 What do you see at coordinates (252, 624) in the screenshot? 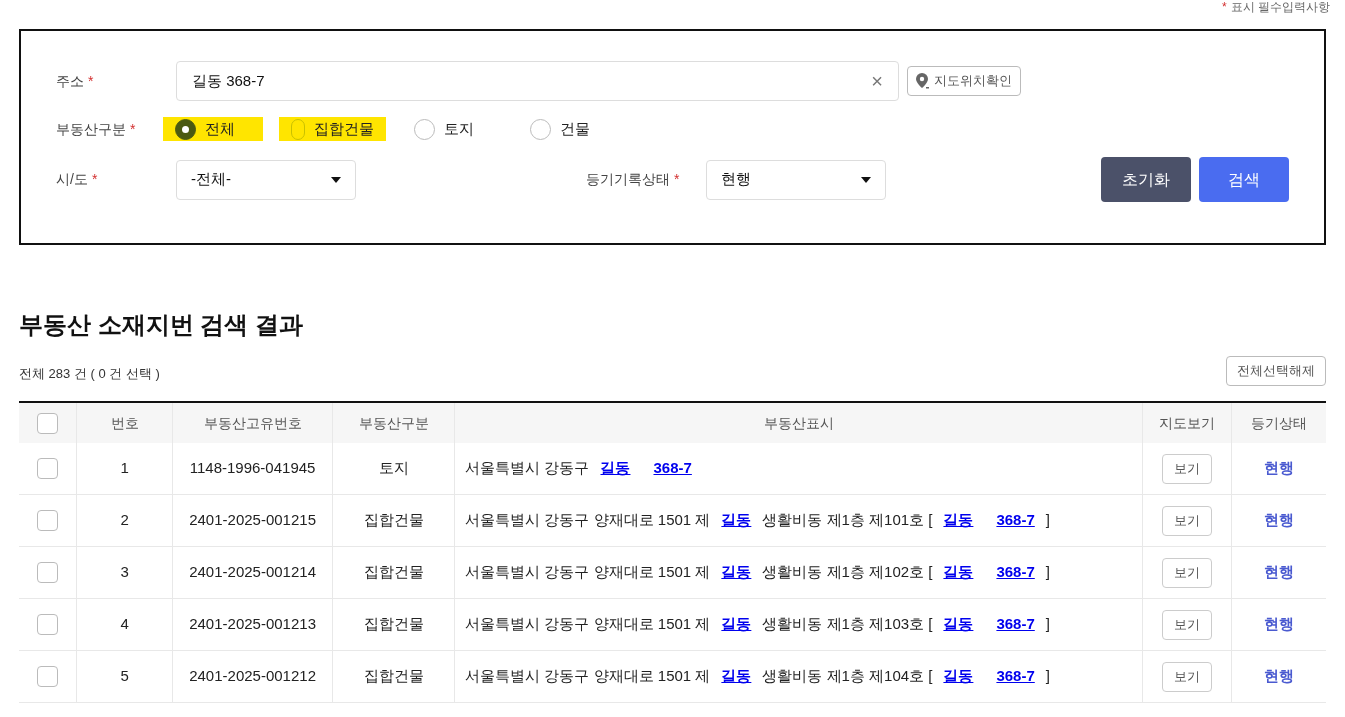
I see `table-cell-text: 2401-2025-001213` at bounding box center [252, 624].